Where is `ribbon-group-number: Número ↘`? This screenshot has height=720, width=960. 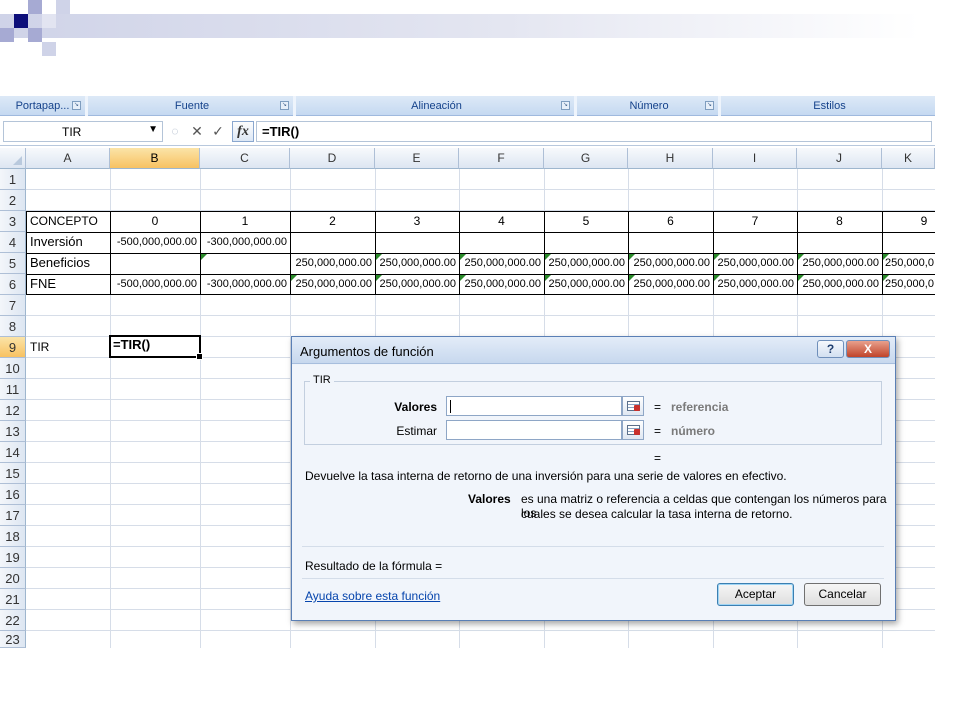
ribbon-group-number: Número ↘ is located at coordinates (650, 106).